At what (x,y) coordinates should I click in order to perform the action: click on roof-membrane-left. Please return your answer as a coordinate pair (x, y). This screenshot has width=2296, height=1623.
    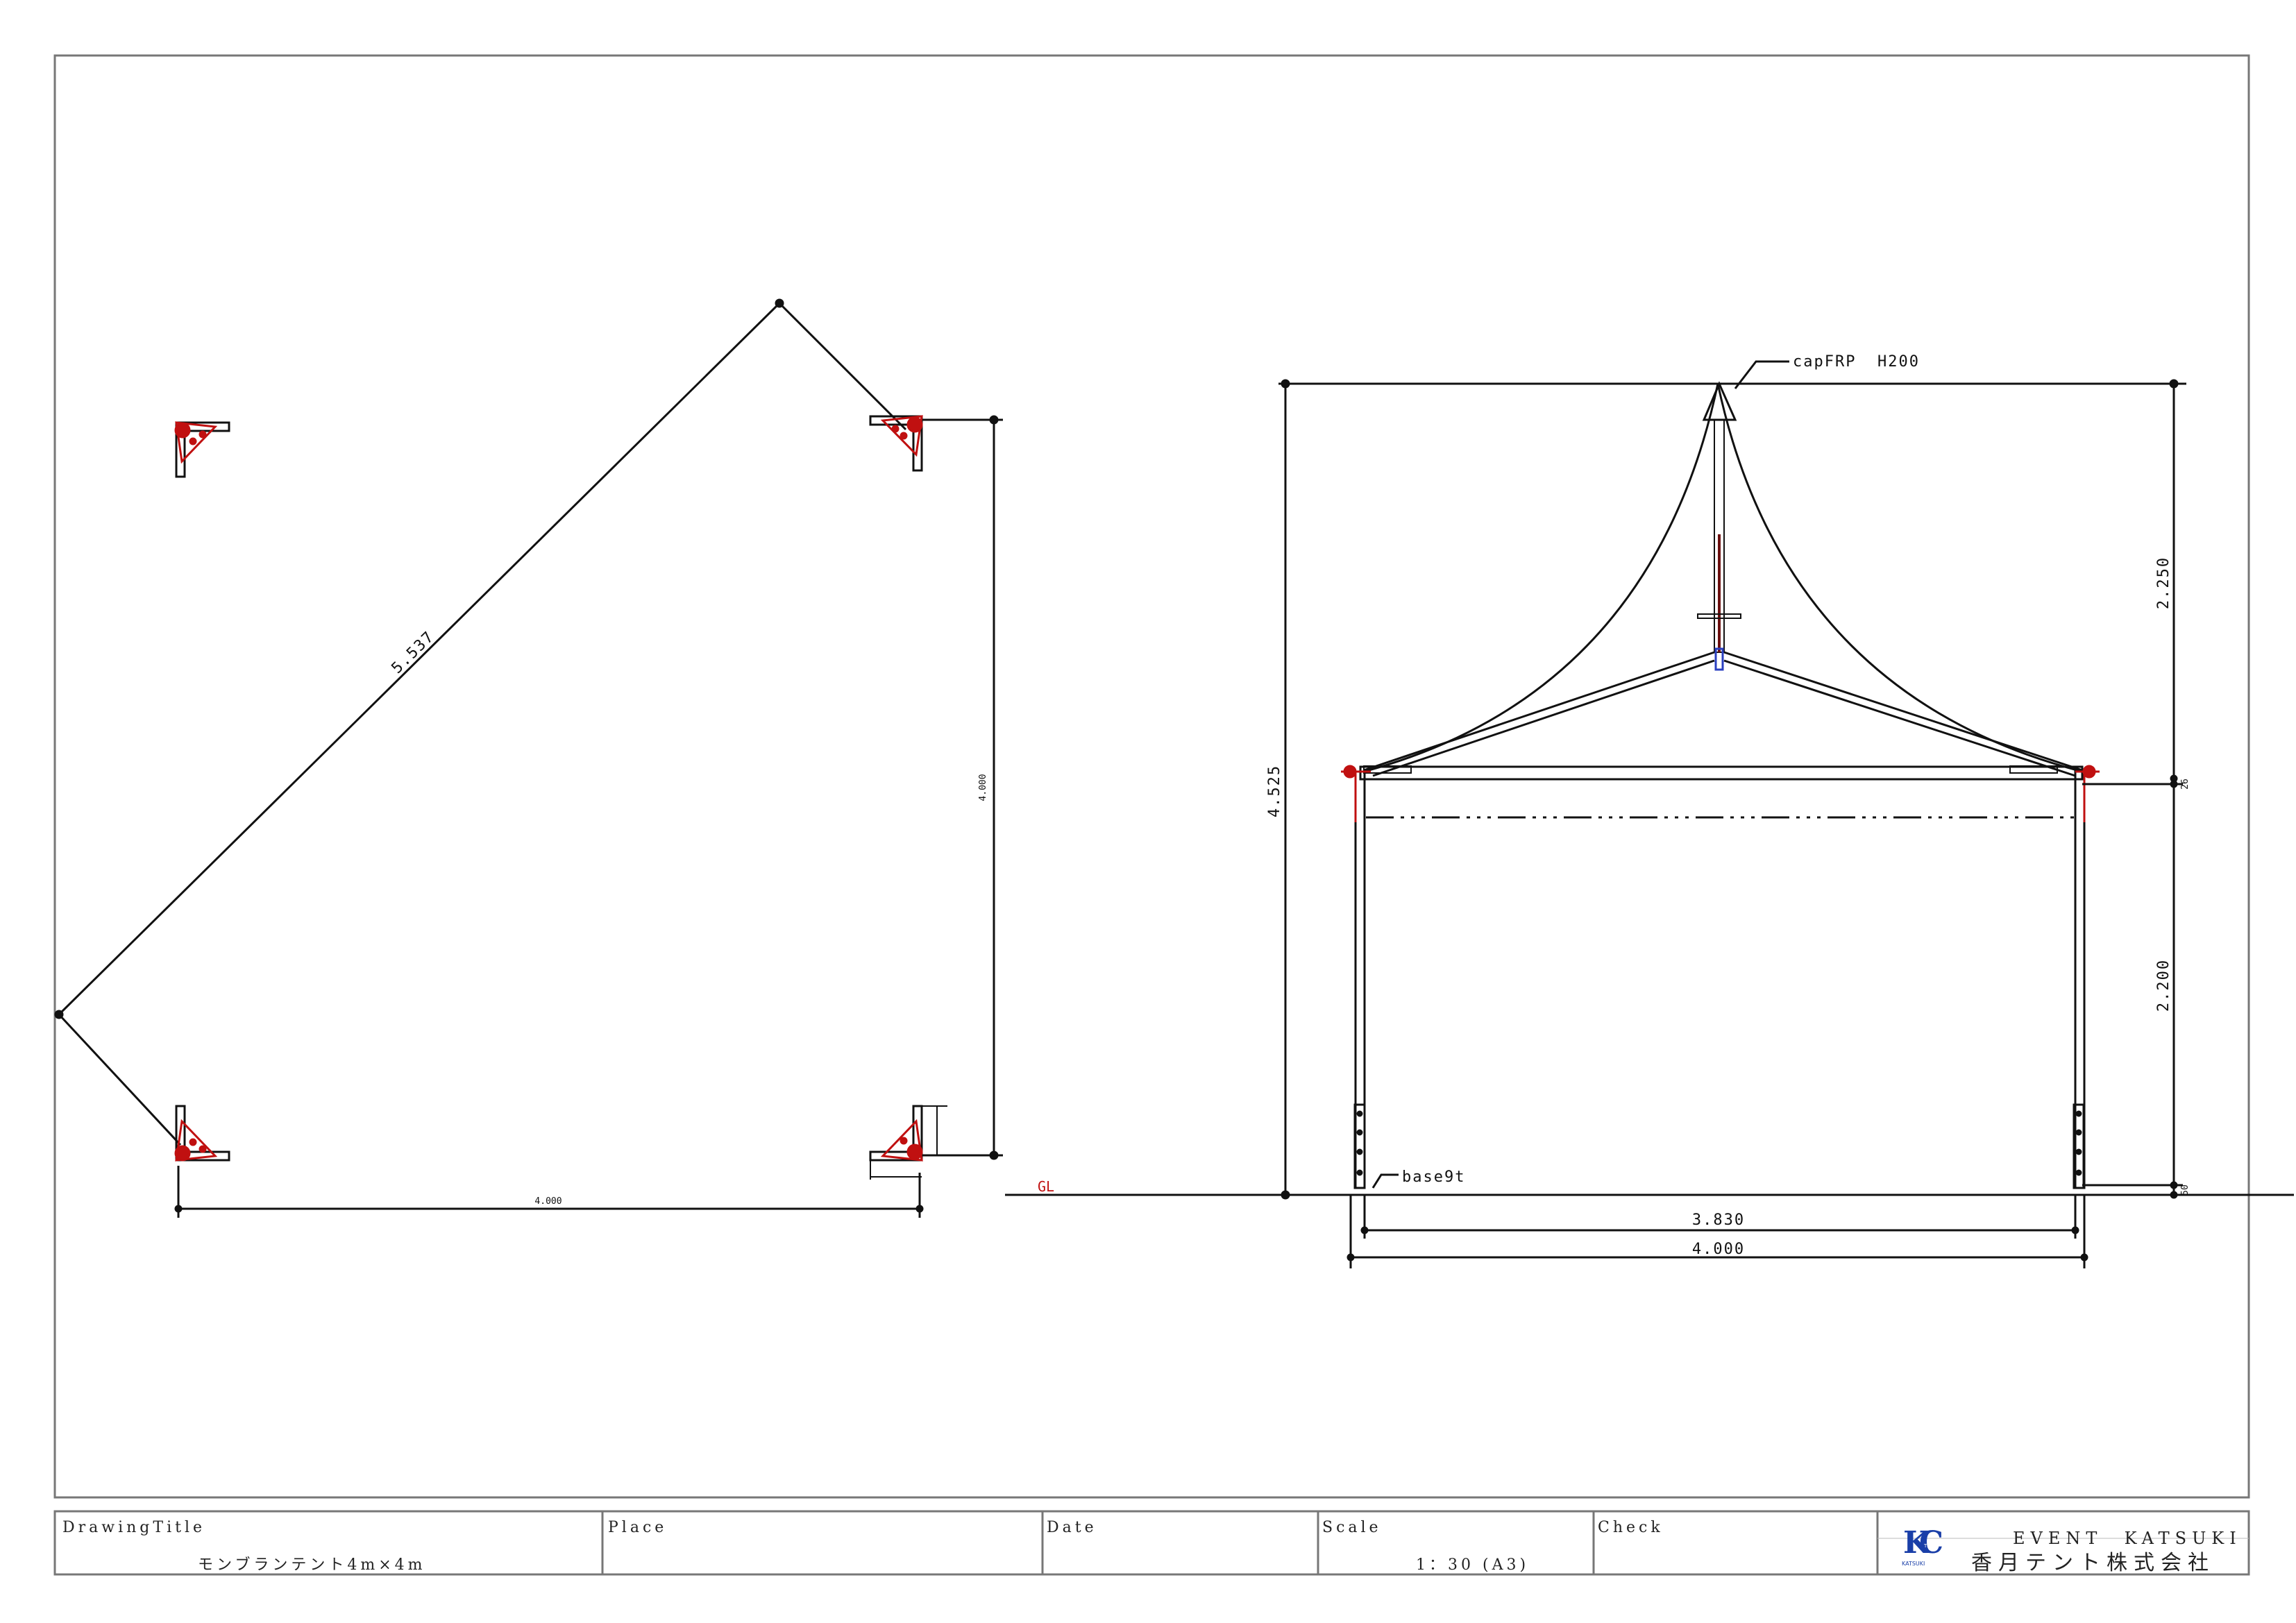
    Looking at the image, I should click on (1541, 578).